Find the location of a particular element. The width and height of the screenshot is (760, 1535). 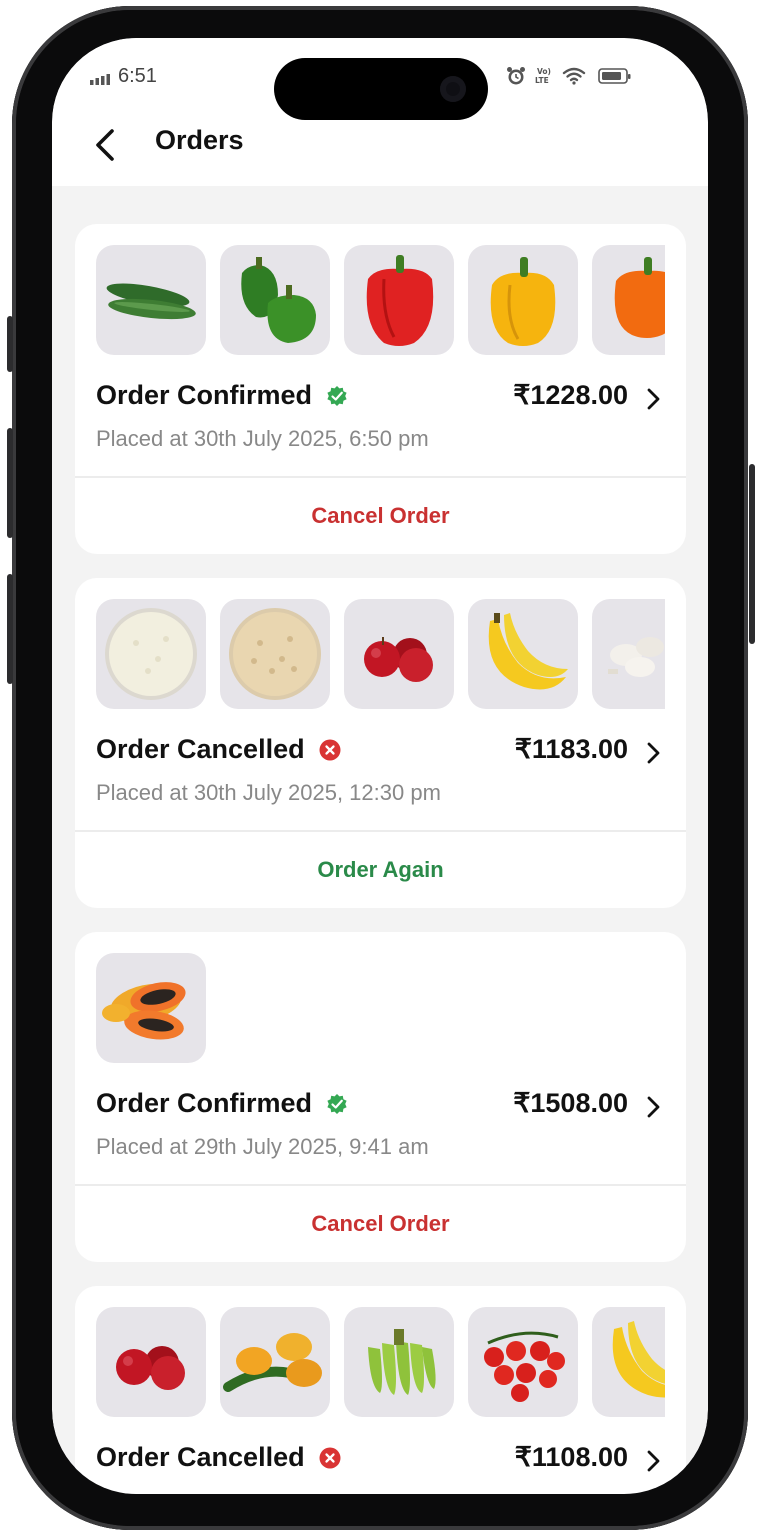

volume-up-button is located at coordinates (10, 483).